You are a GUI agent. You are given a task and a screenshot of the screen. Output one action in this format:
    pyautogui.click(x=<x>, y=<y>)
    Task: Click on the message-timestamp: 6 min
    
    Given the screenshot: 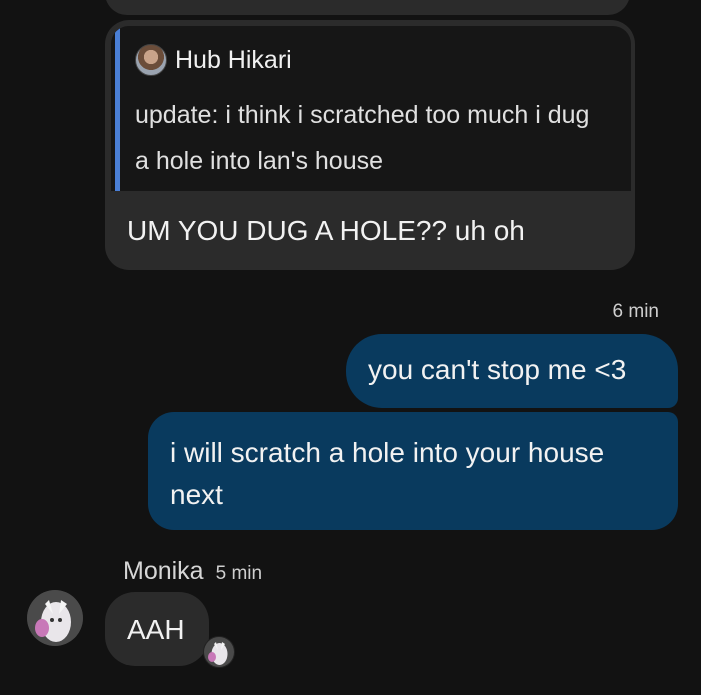 What is the action you would take?
    pyautogui.click(x=635, y=311)
    